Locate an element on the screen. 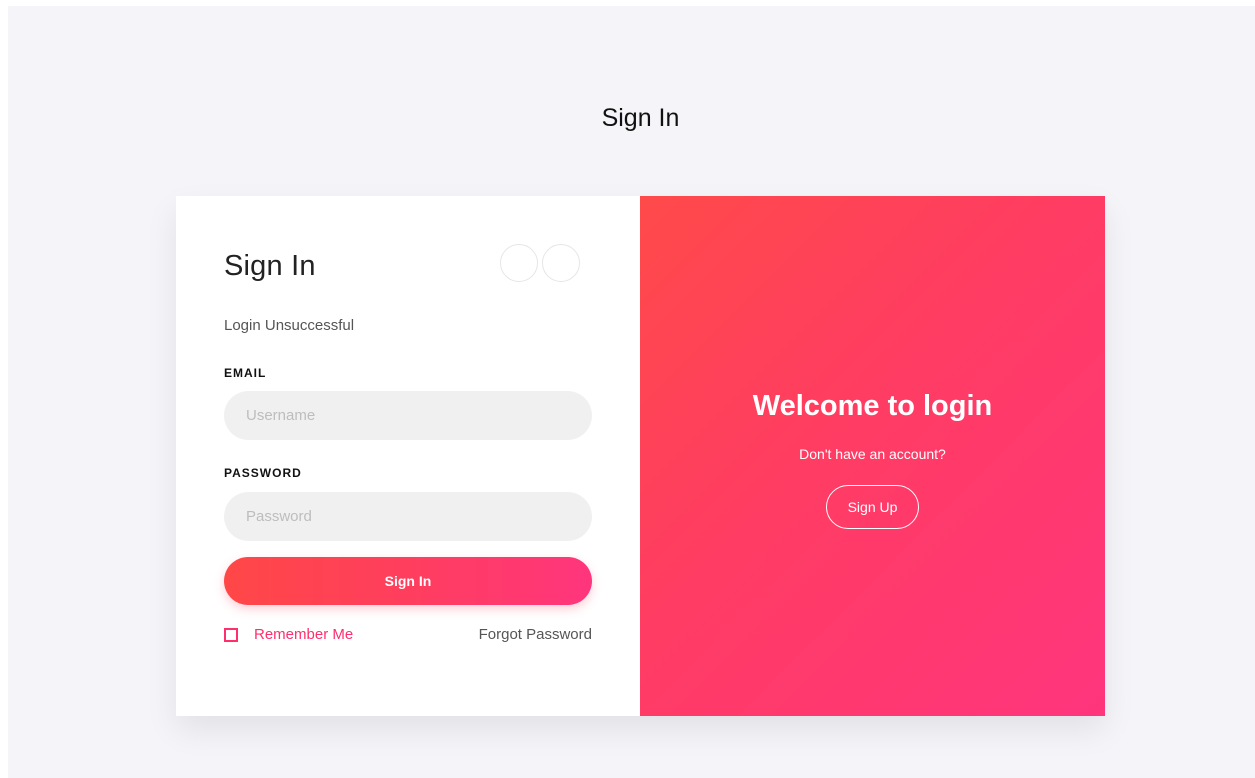 This screenshot has width=1255, height=778. remember-me-checkbox is located at coordinates (231, 634).